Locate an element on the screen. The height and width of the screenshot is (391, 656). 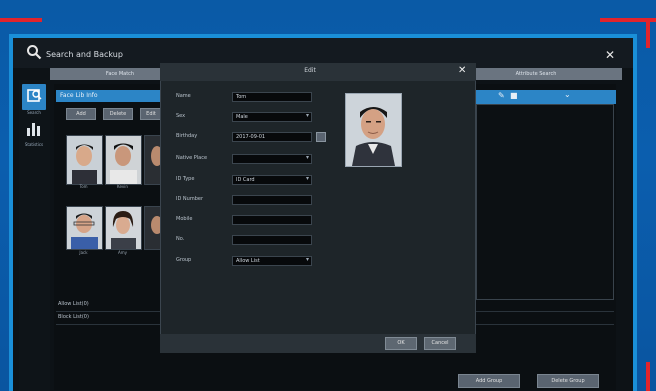
edit-dialog-title: Edit is located at coordinates (310, 70).